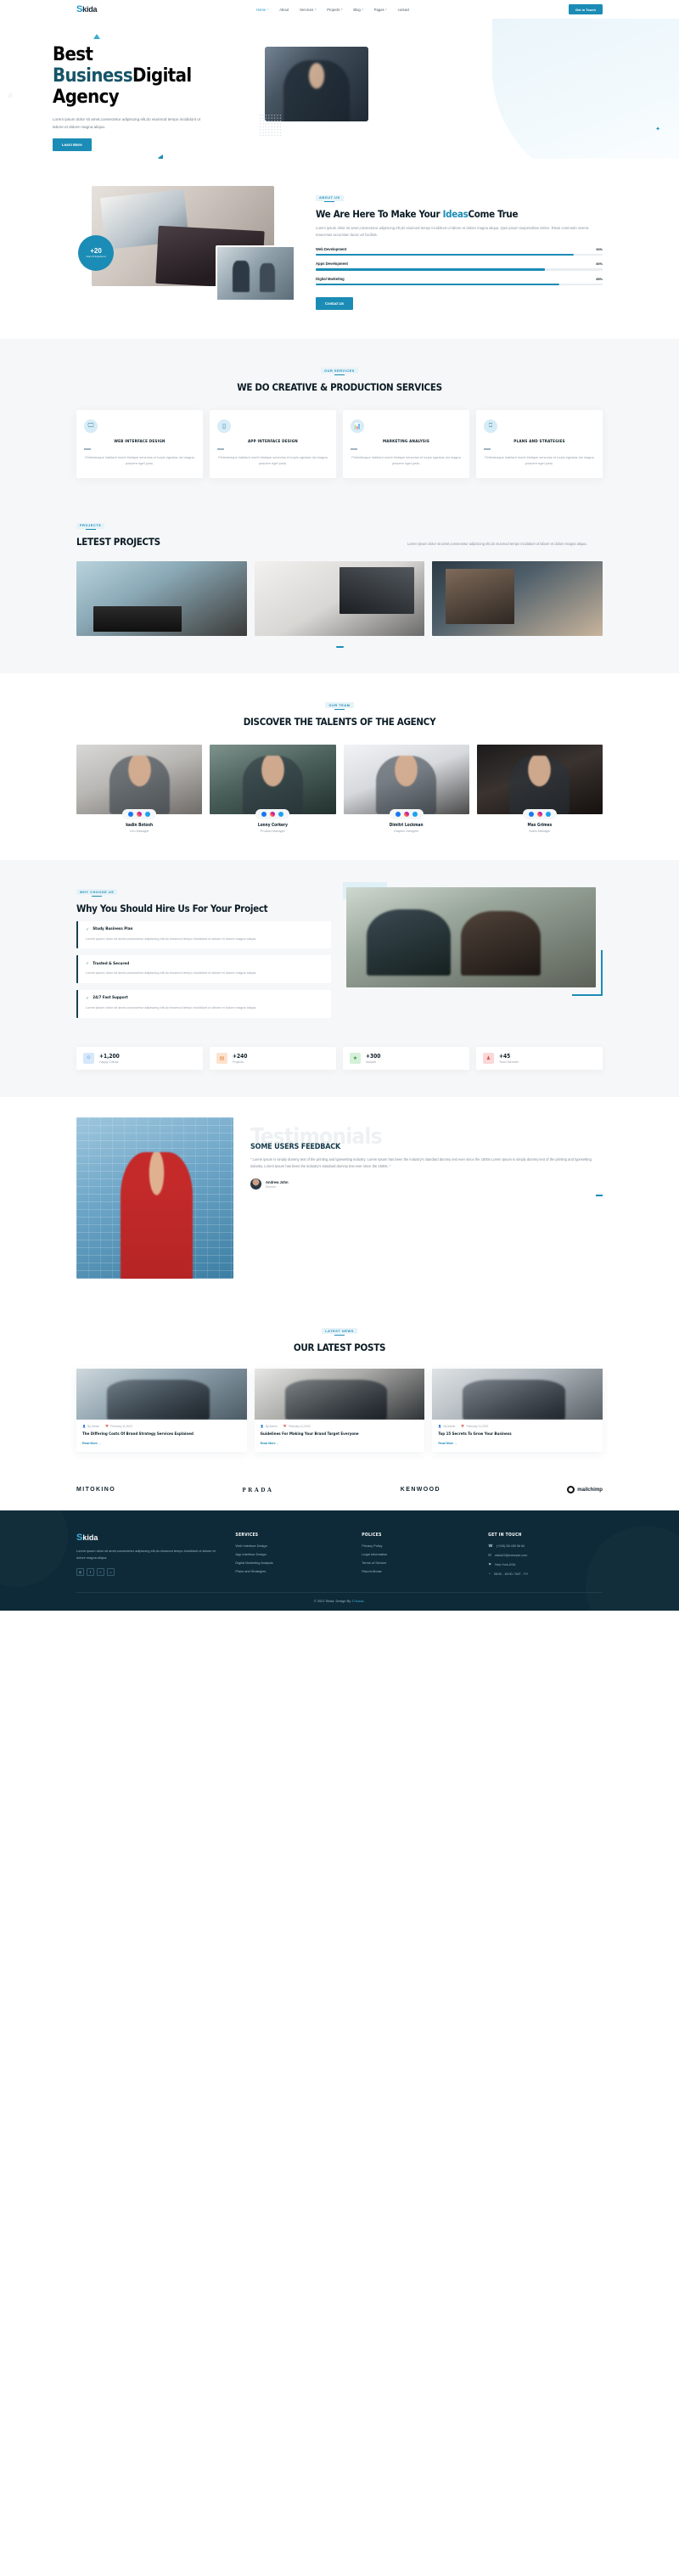  Describe the element at coordinates (334, 10) in the screenshot. I see `nav-item-projects: Projects ▾` at that location.